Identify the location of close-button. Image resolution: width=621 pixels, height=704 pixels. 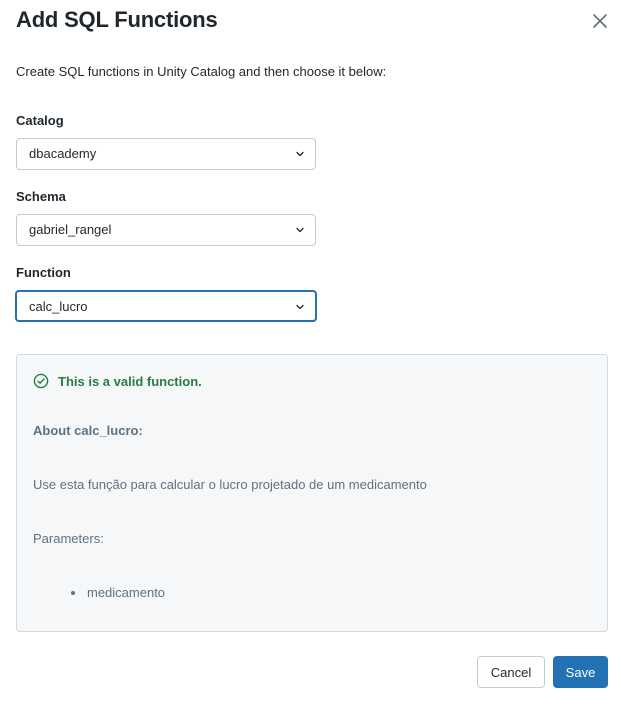
(600, 21).